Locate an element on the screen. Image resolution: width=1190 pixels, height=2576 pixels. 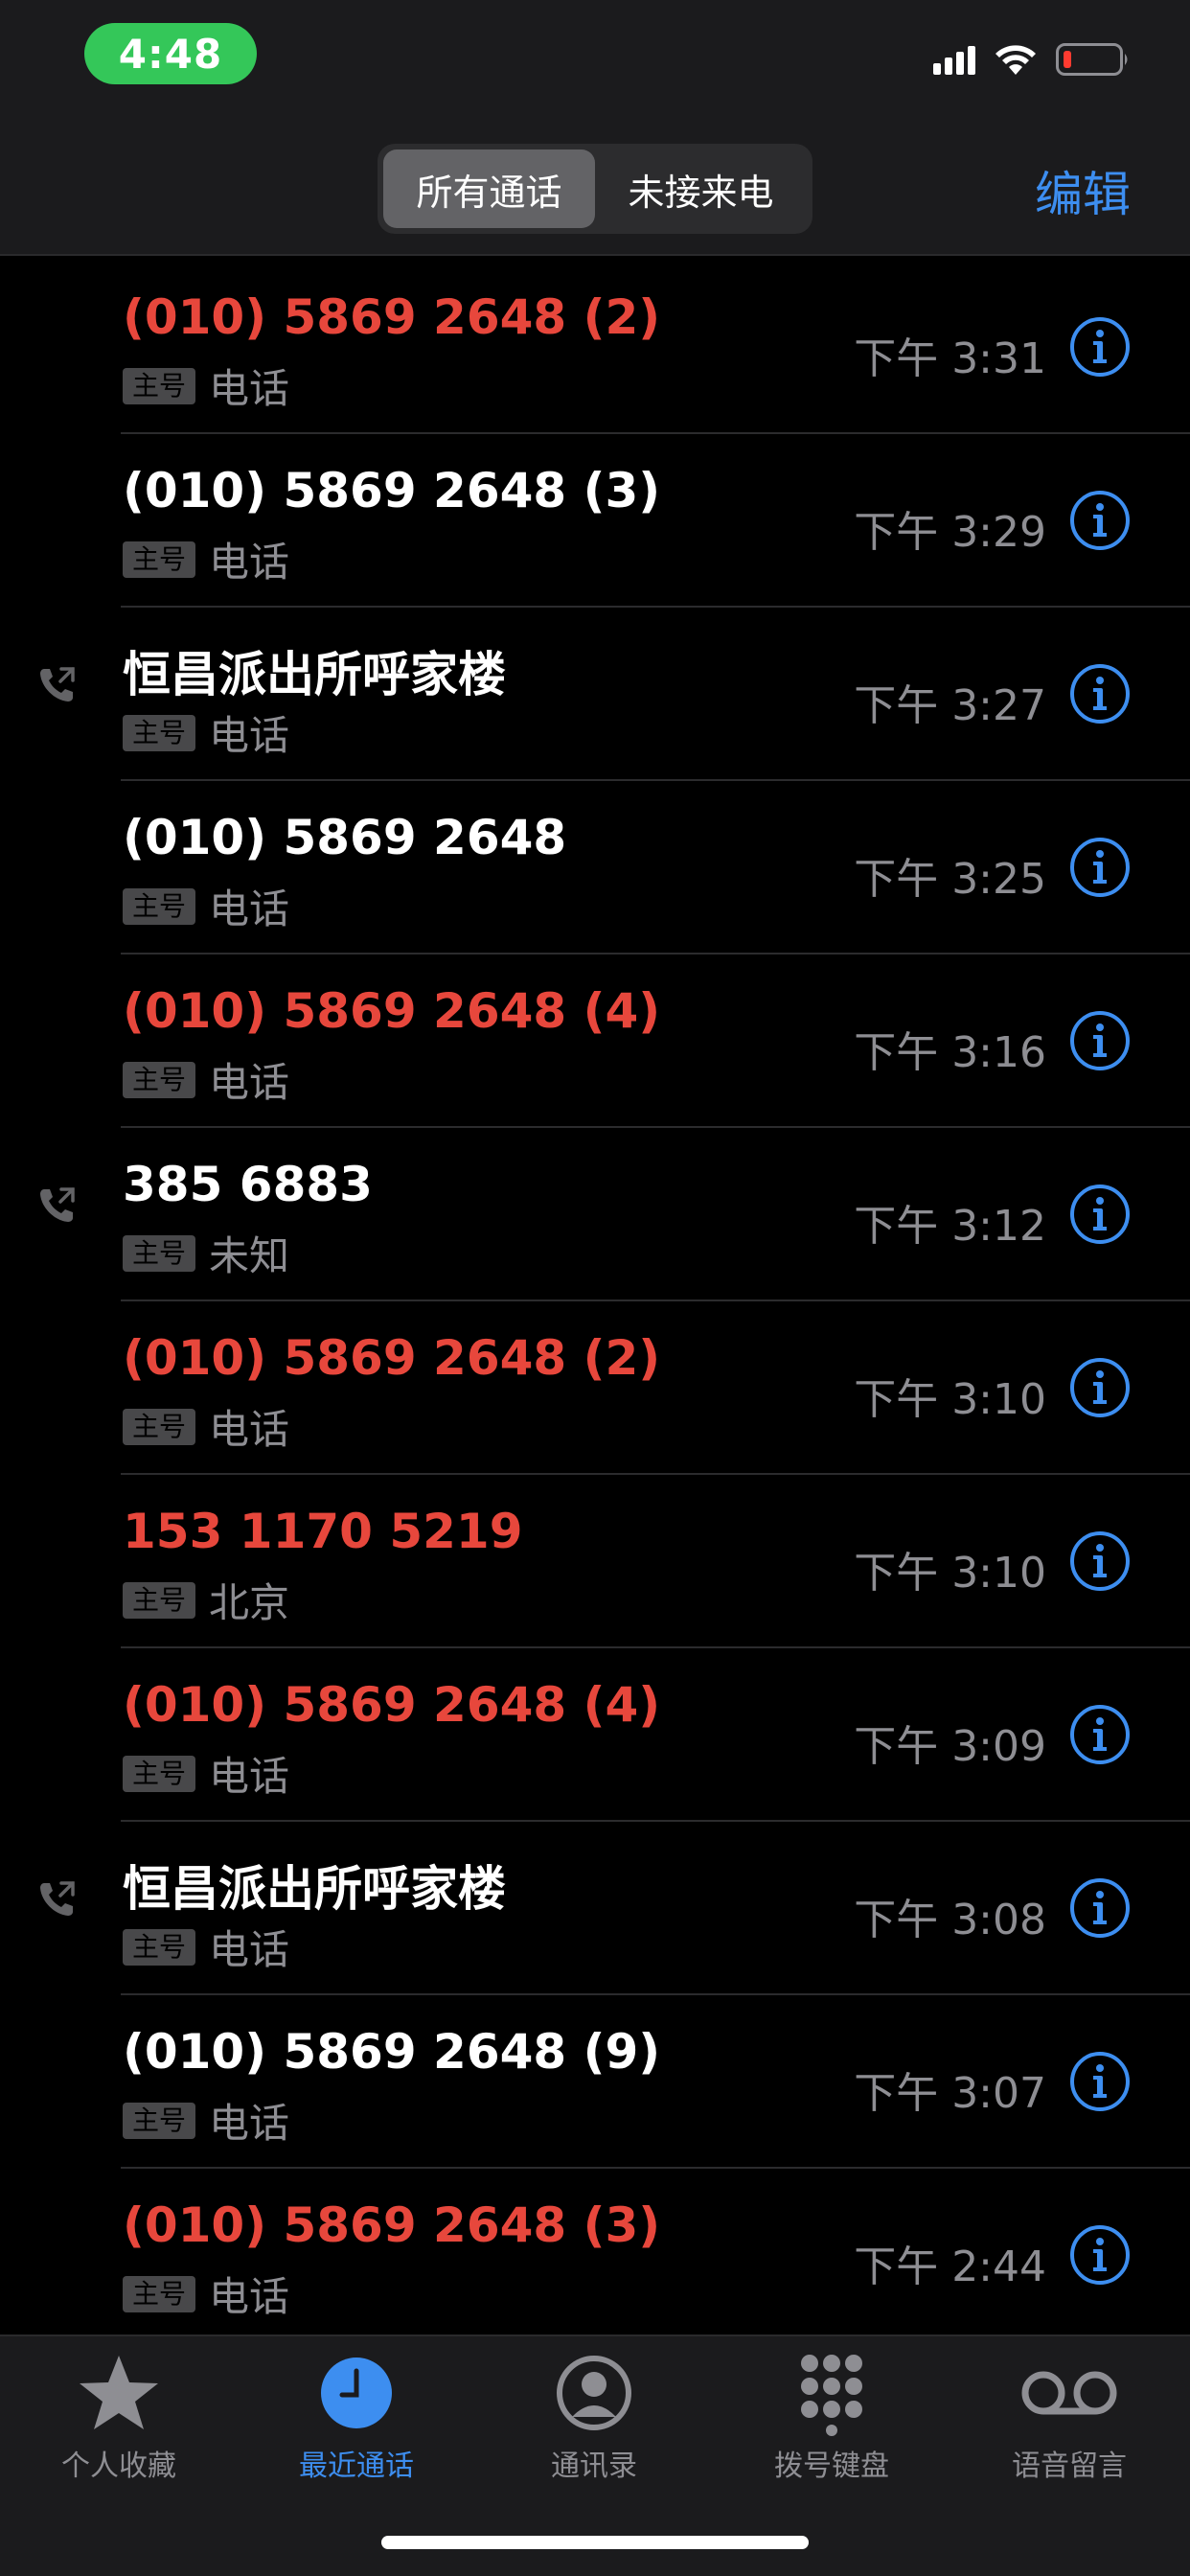
call-time: 下午 3:31 is located at coordinates (950, 358).